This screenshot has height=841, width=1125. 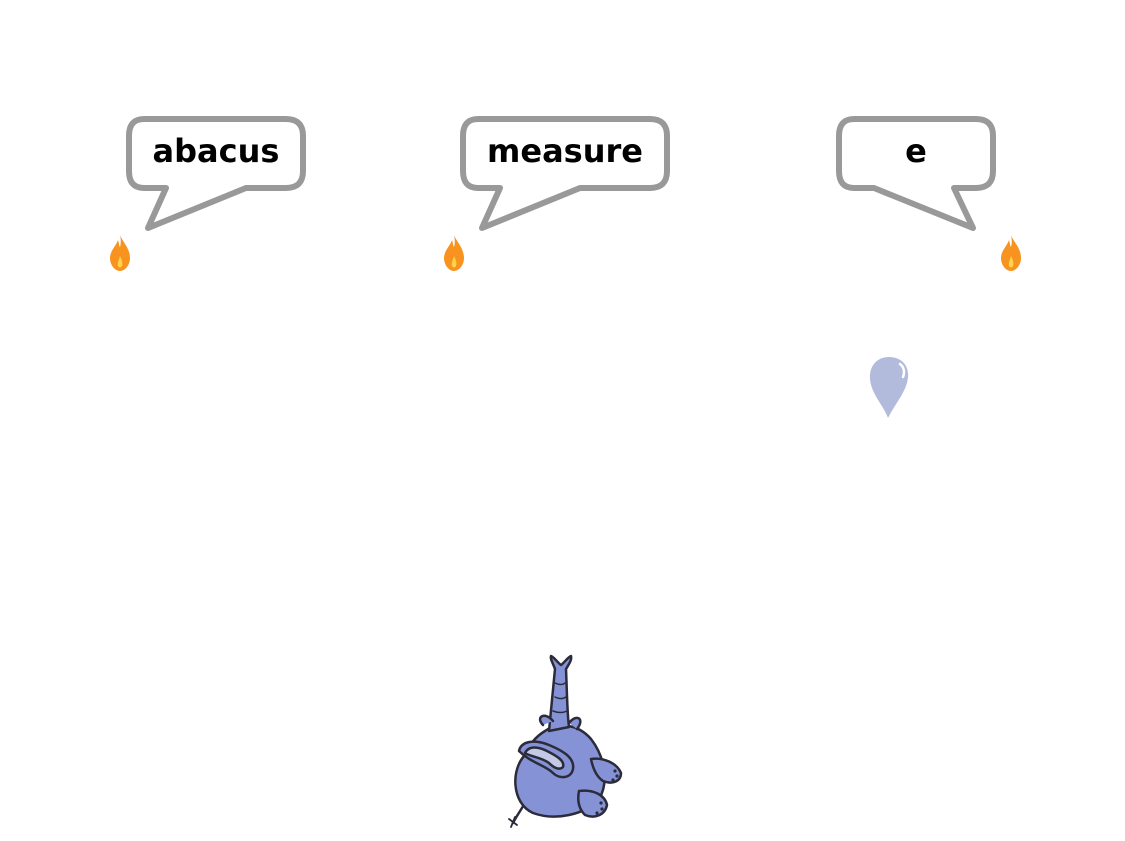 What do you see at coordinates (567, 743) in the screenshot?
I see `elephant-icon` at bounding box center [567, 743].